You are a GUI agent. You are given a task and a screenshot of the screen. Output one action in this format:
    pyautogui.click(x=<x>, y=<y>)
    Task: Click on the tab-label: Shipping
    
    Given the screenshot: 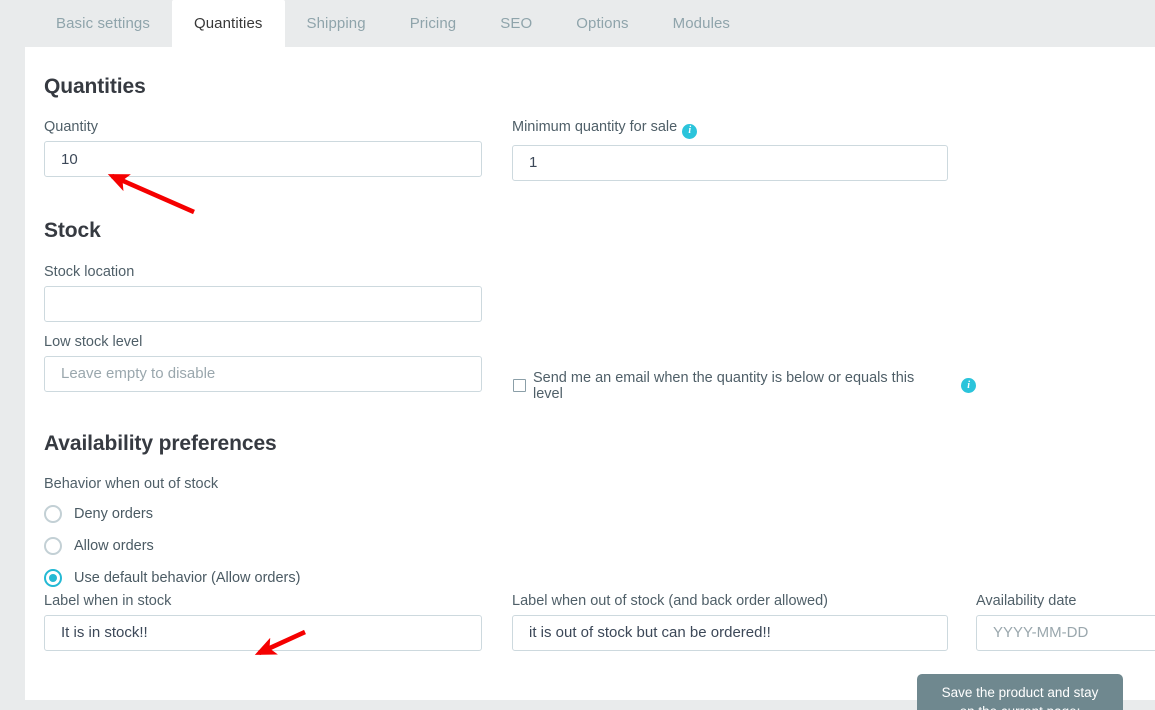 What is the action you would take?
    pyautogui.click(x=336, y=23)
    